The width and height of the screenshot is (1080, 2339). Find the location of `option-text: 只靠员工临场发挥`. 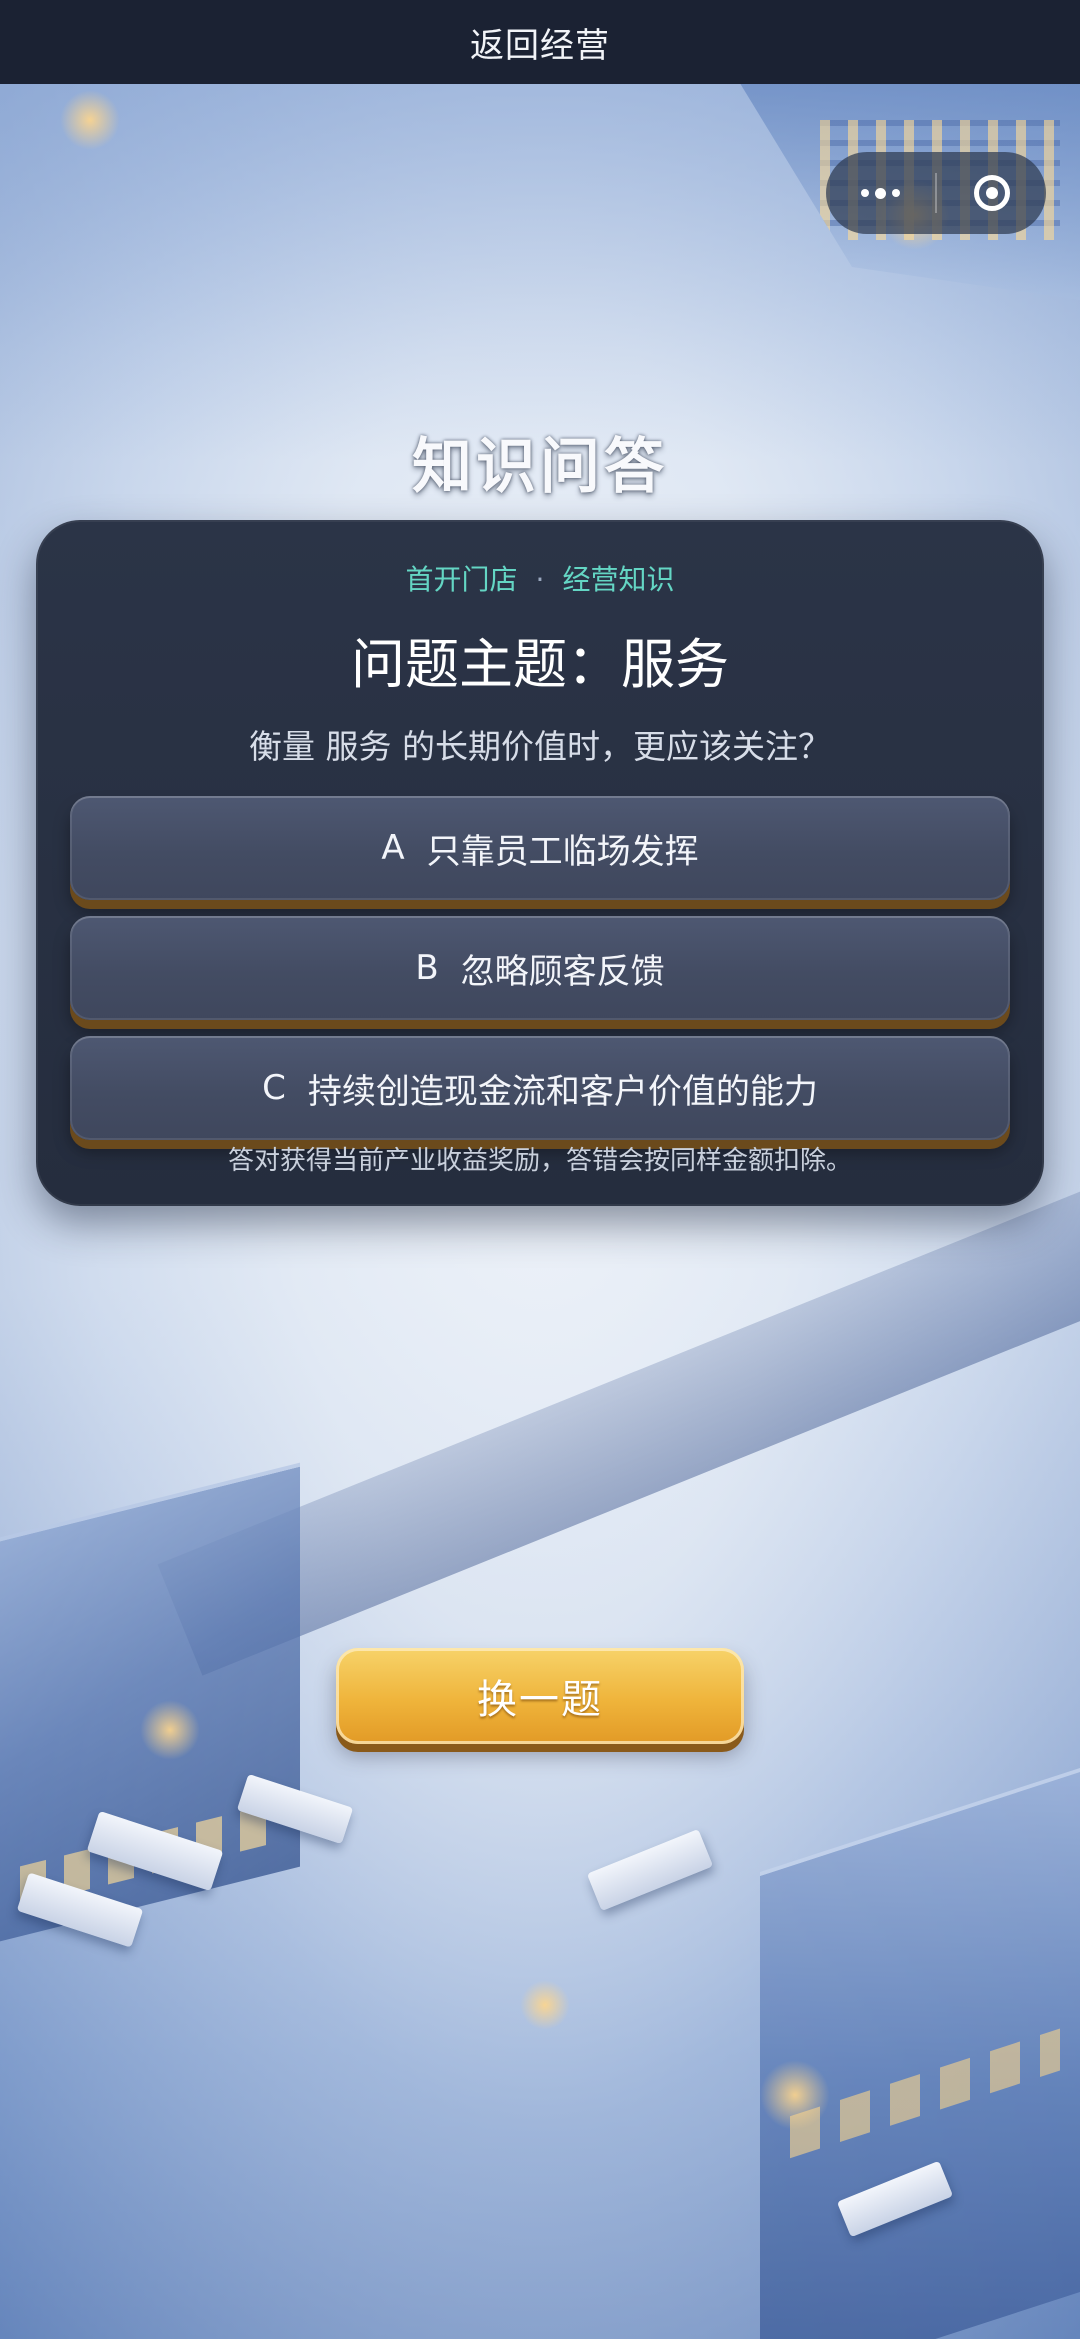

option-text: 只靠员工临场发挥 is located at coordinates (562, 851).